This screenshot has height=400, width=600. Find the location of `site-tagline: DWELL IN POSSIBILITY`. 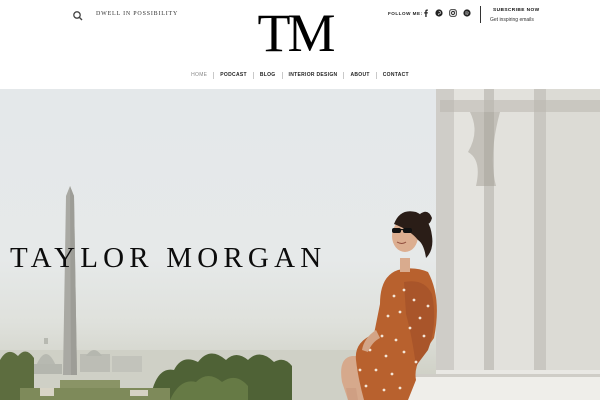

site-tagline: DWELL IN POSSIBILITY is located at coordinates (137, 14).